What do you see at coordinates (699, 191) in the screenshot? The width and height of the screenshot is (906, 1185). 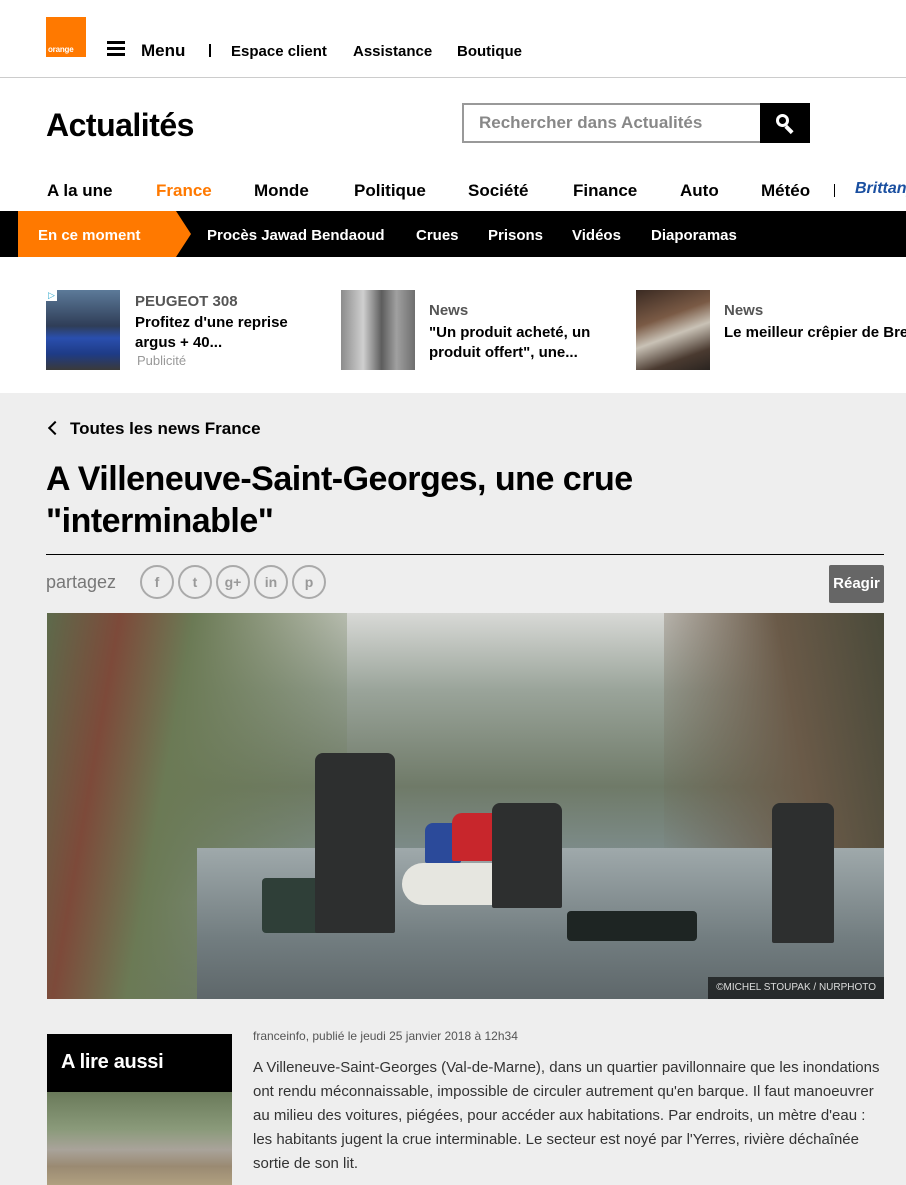 I see `nav-item-auto: Auto` at bounding box center [699, 191].